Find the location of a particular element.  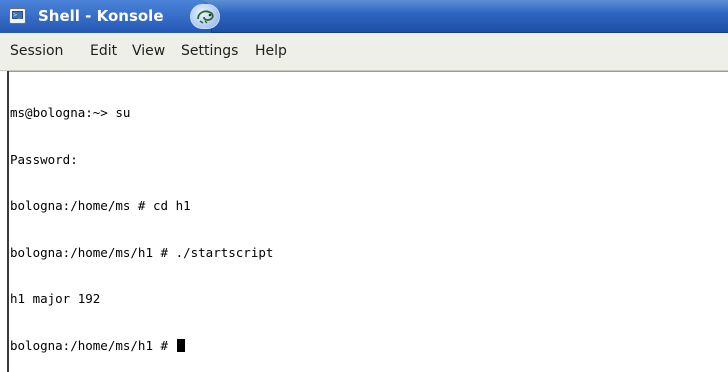

terminal-line: bologna:/home/ms/h1 # ./startscript is located at coordinates (142, 252).